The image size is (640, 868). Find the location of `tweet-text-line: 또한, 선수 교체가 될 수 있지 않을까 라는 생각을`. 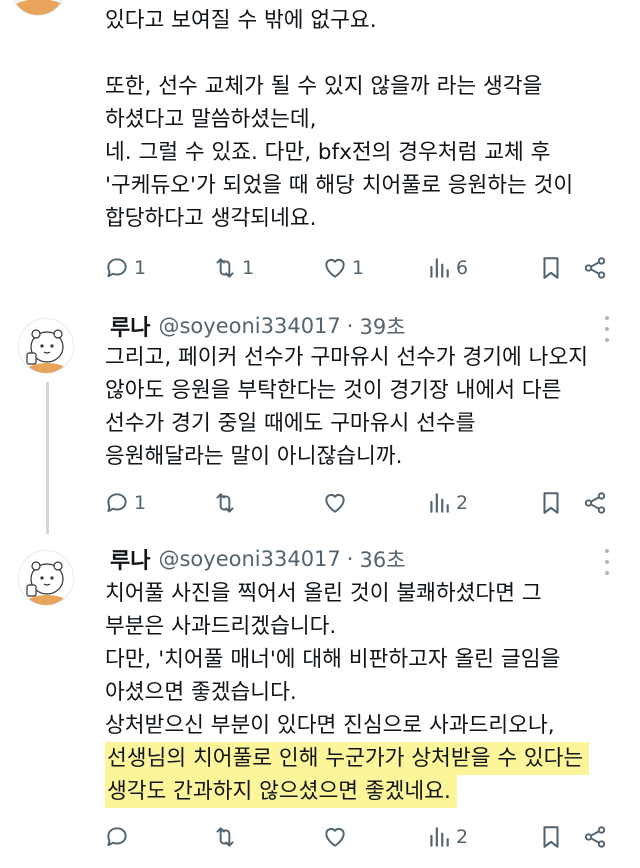

tweet-text-line: 또한, 선수 교체가 될 수 있지 않을까 라는 생각을 is located at coordinates (324, 86).